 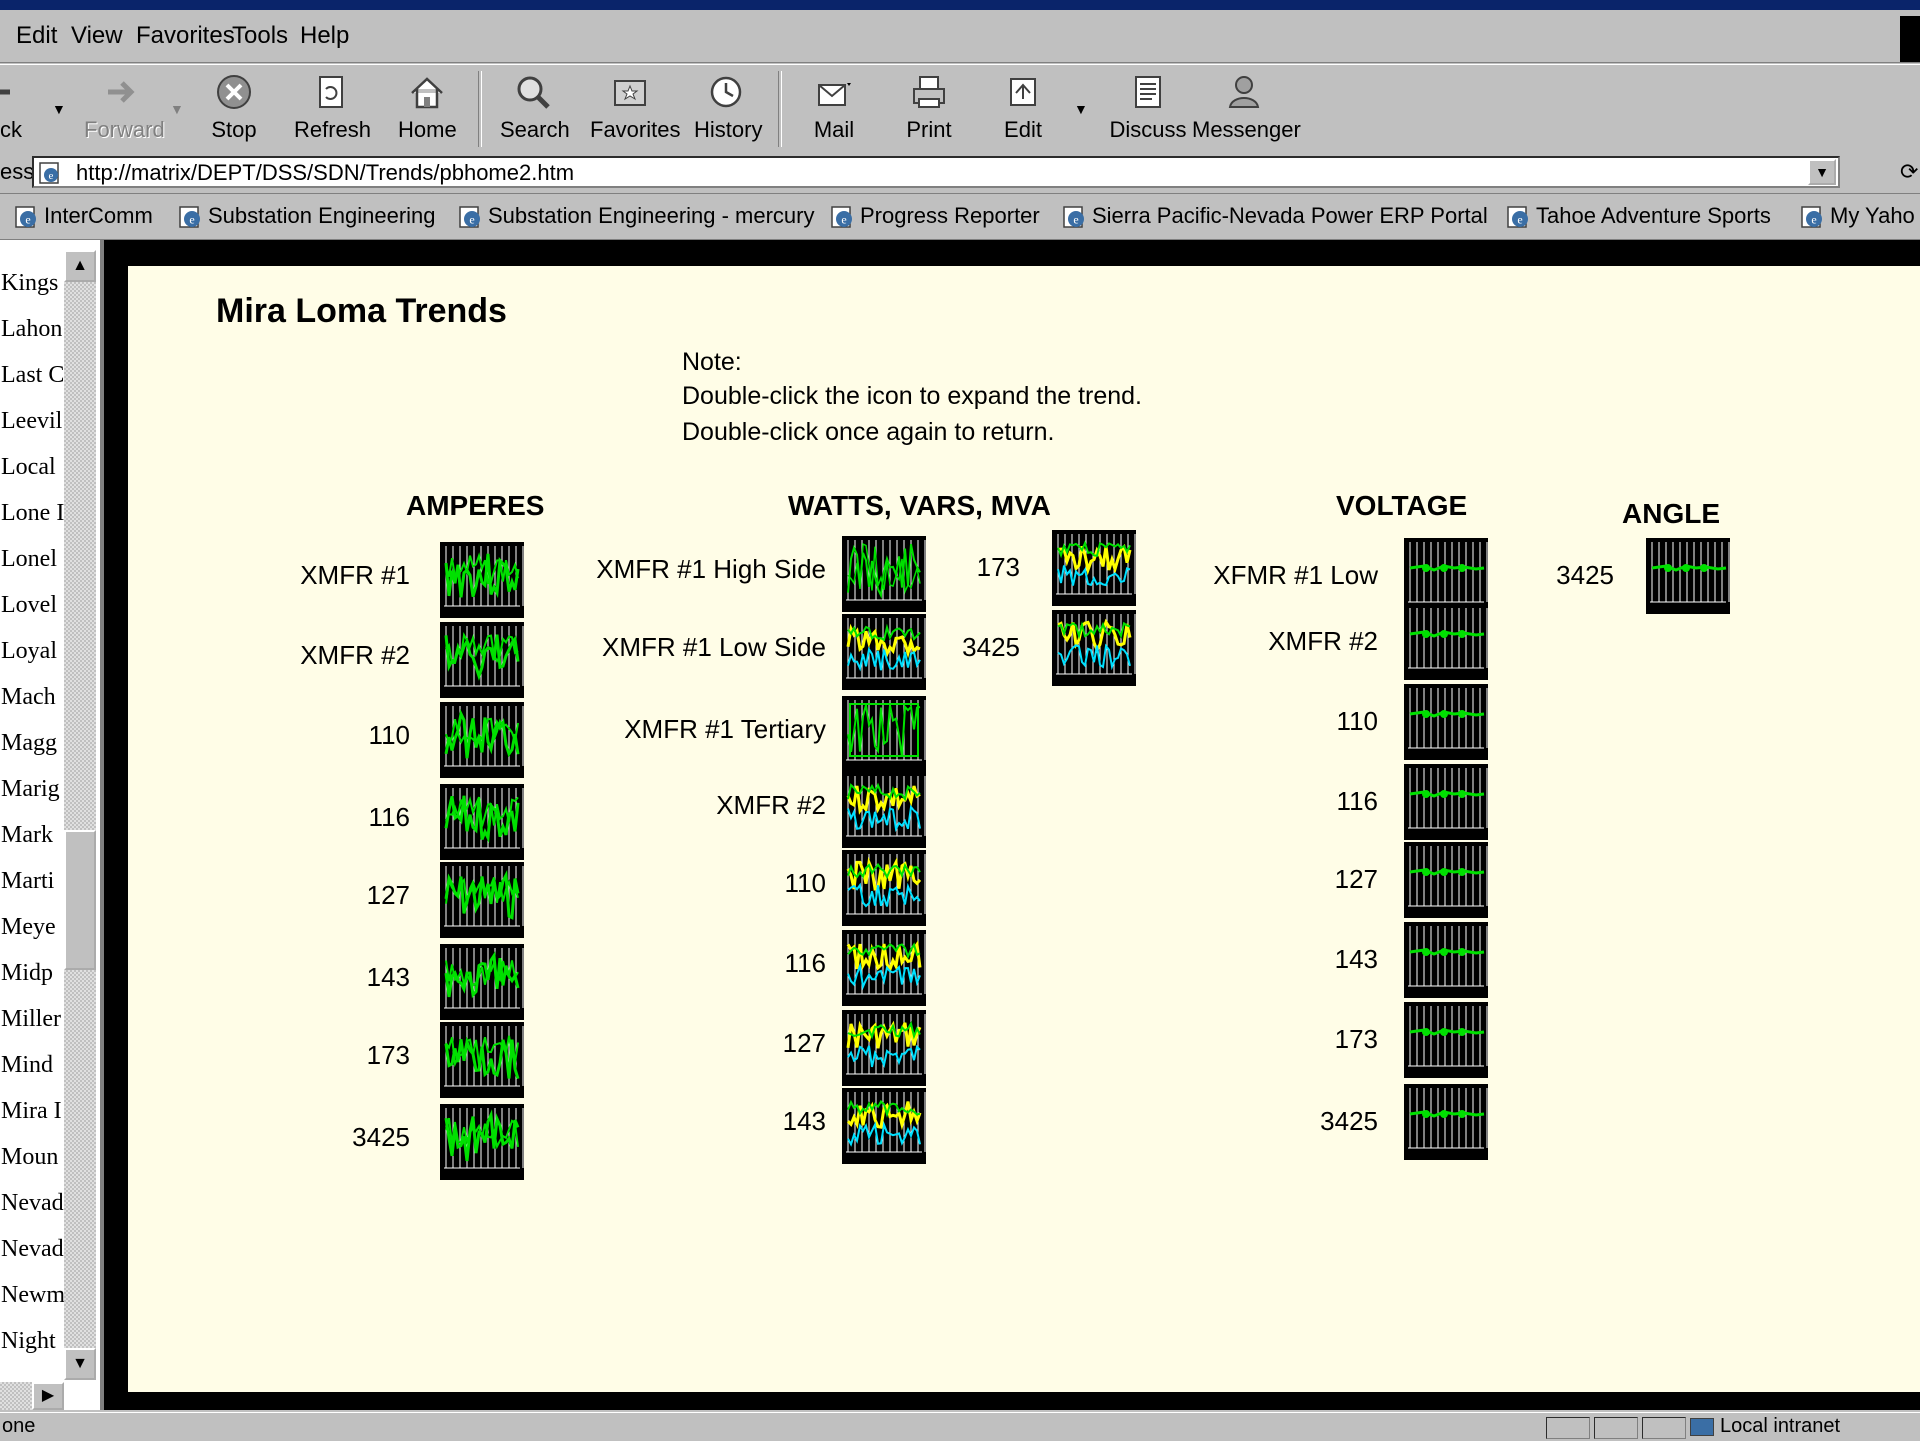 I want to click on menu-favorites: Favorites, so click(x=185, y=36).